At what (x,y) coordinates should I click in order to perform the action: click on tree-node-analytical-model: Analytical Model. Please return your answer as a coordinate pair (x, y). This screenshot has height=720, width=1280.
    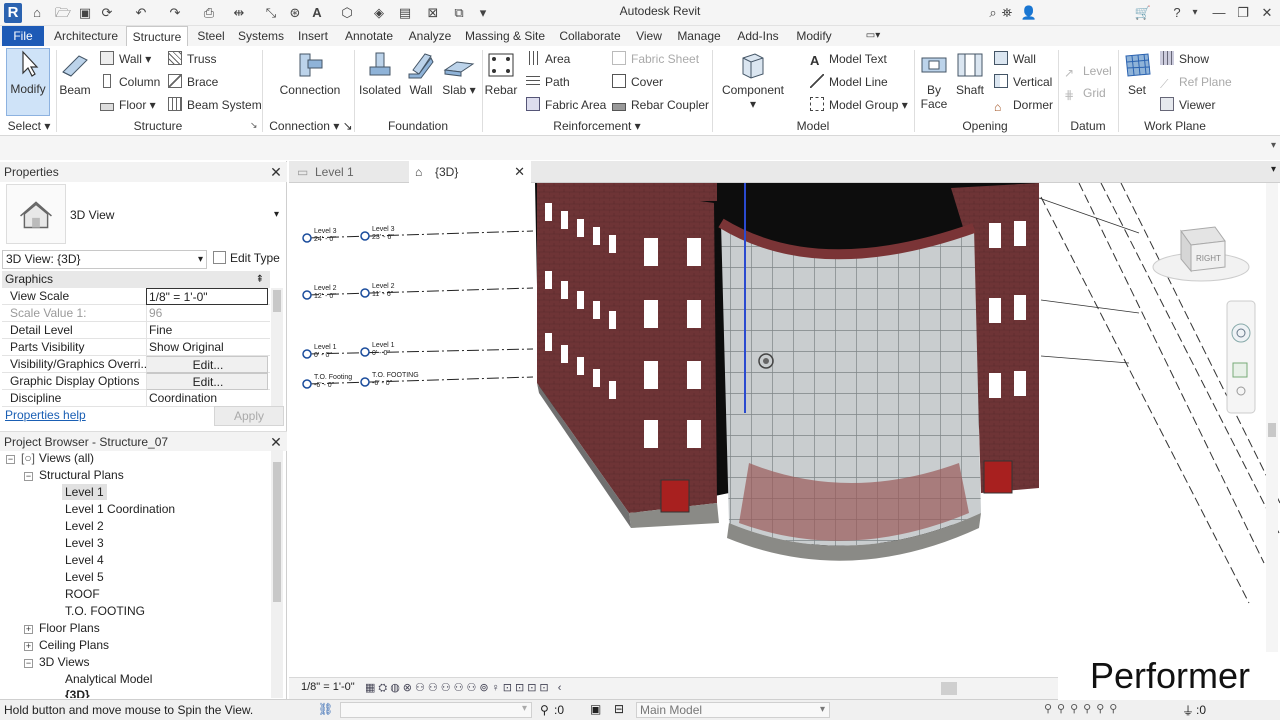
    Looking at the image, I should click on (108, 679).